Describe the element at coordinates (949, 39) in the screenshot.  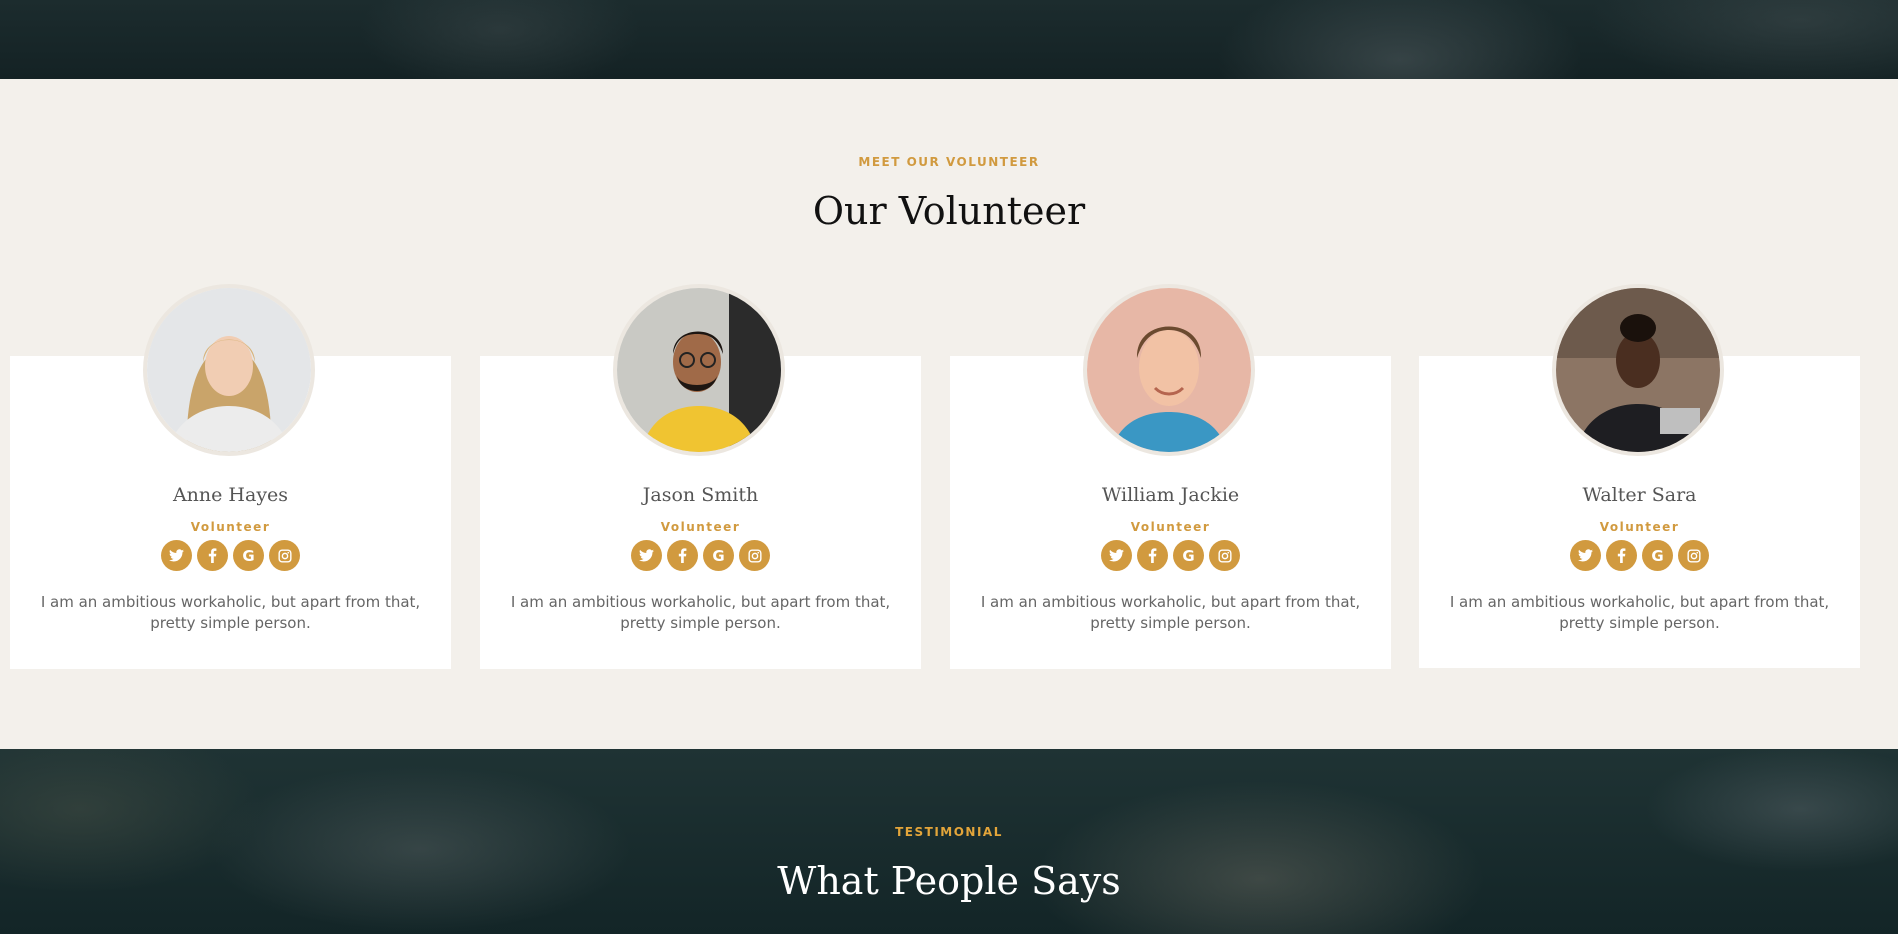
I see `hero-background-image` at that location.